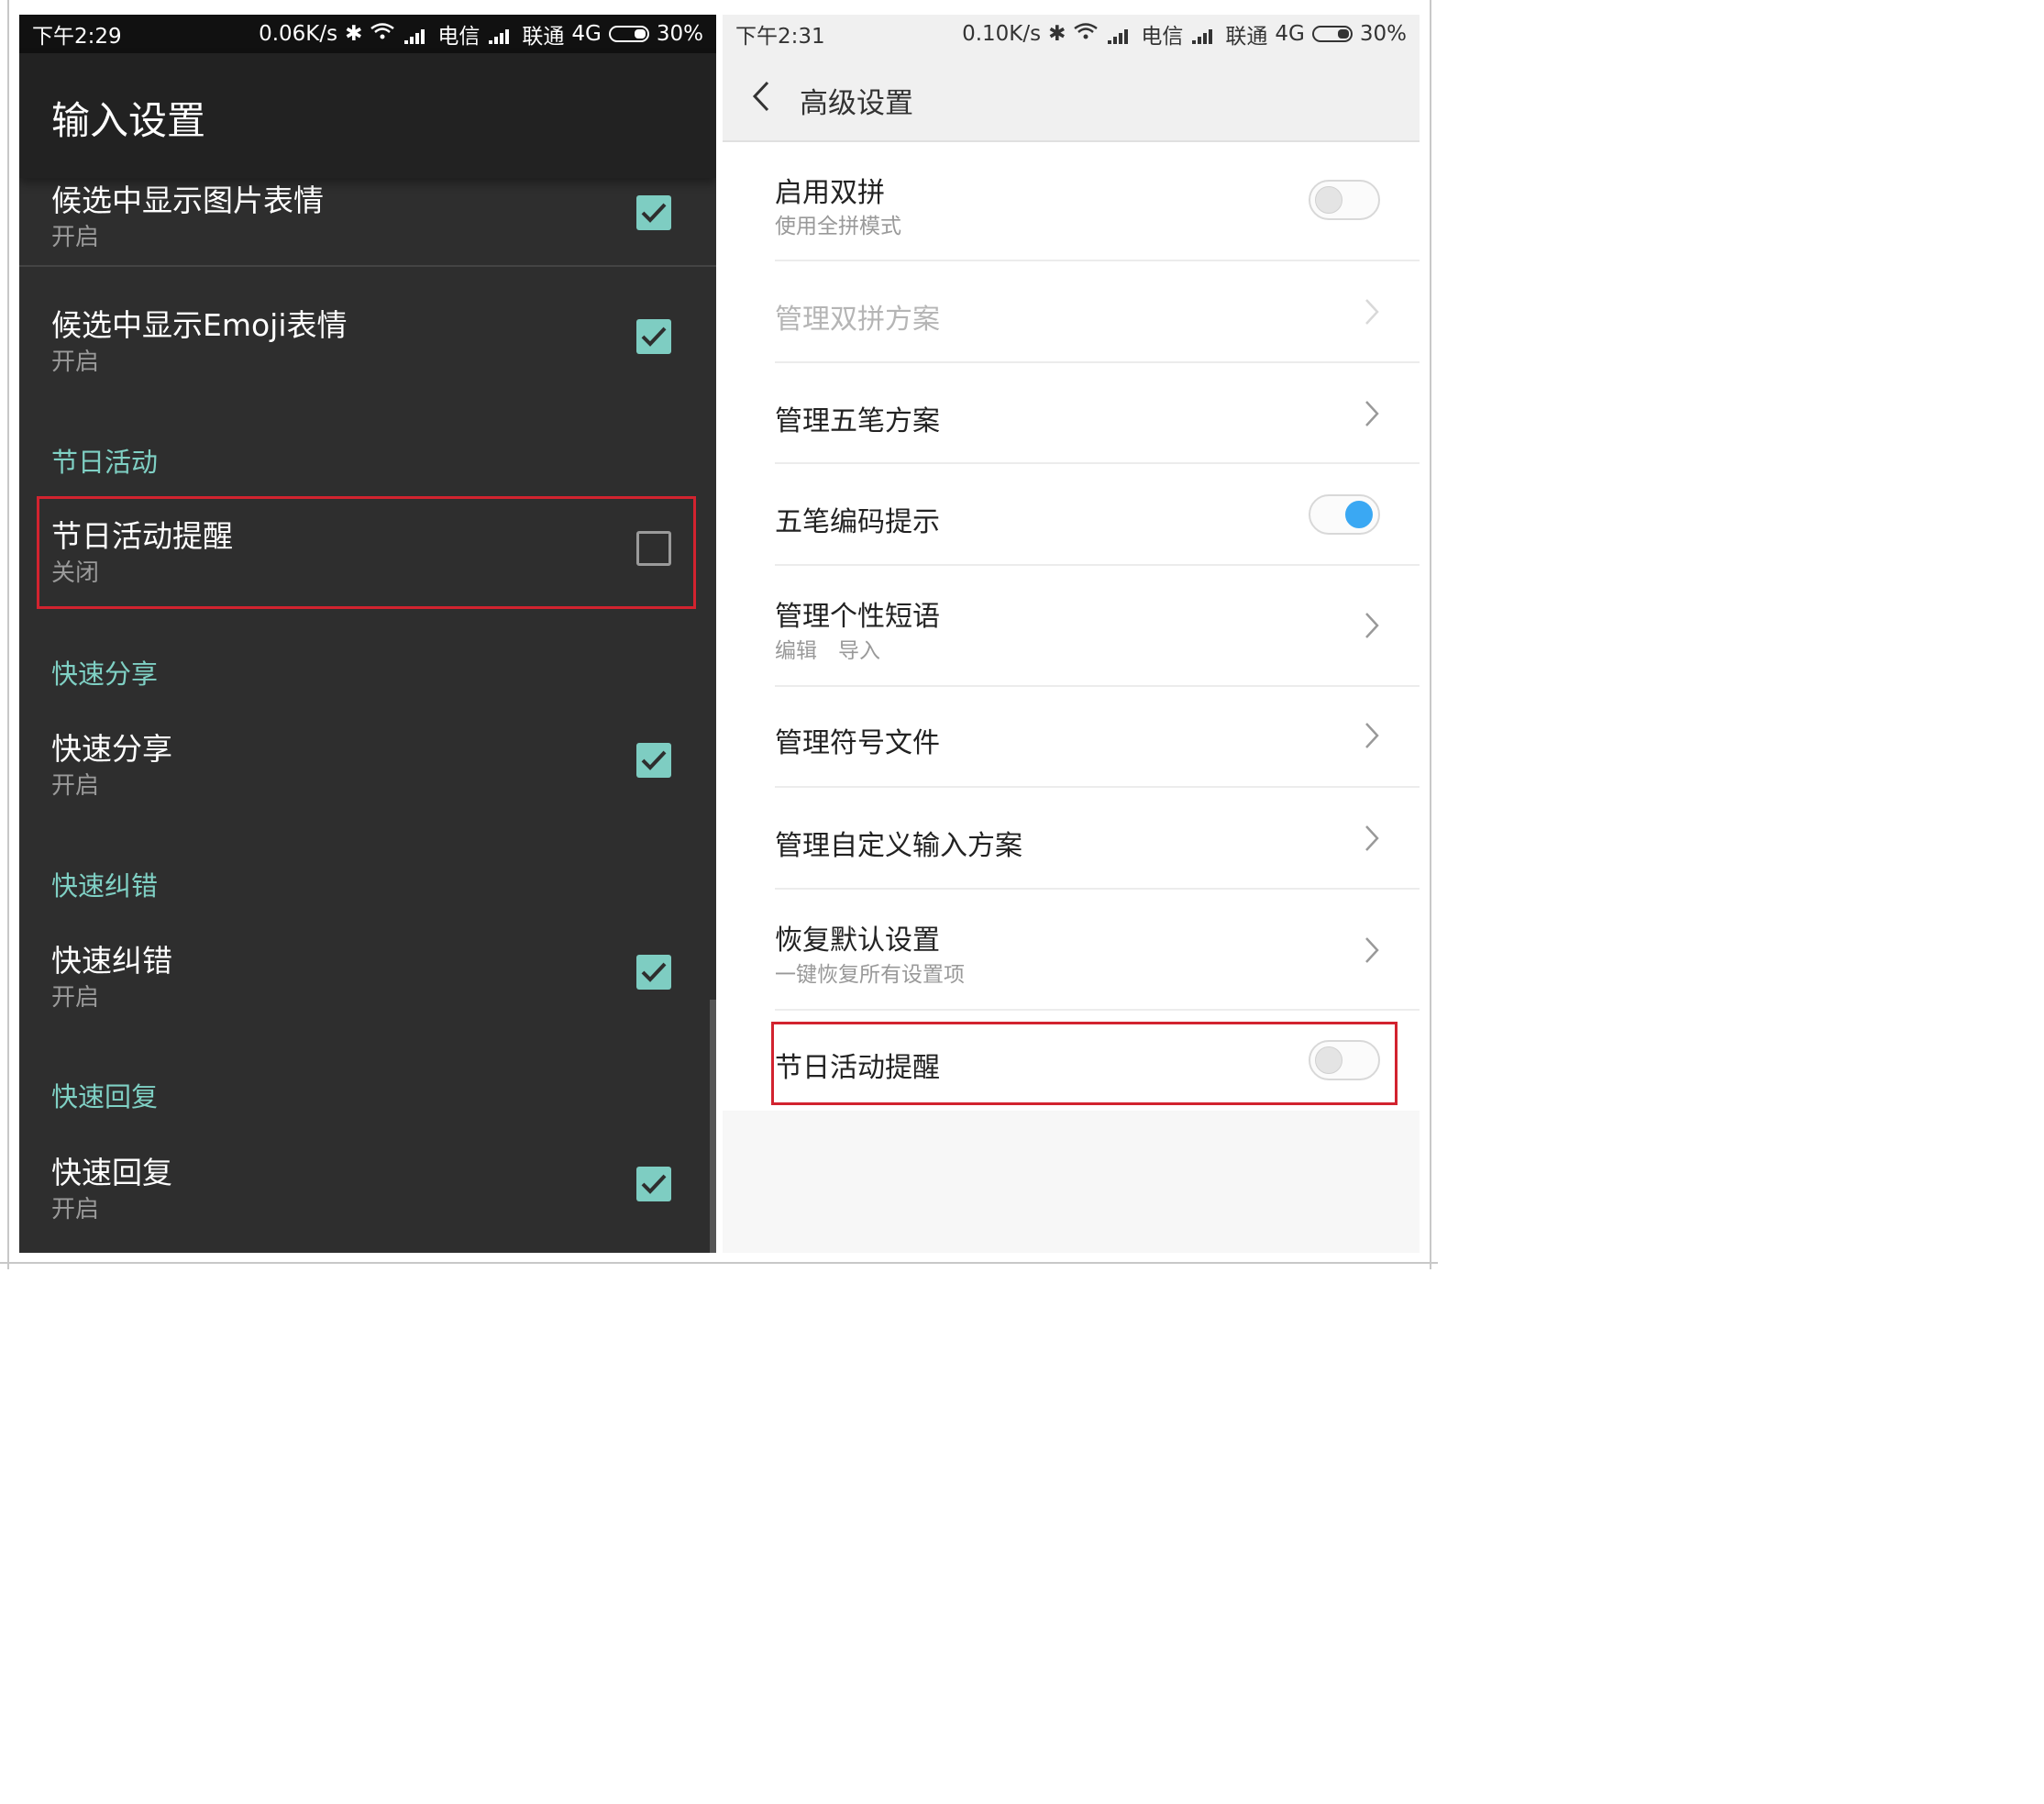 Image resolution: width=2044 pixels, height=1804 pixels. What do you see at coordinates (368, 266) in the screenshot?
I see `divider` at bounding box center [368, 266].